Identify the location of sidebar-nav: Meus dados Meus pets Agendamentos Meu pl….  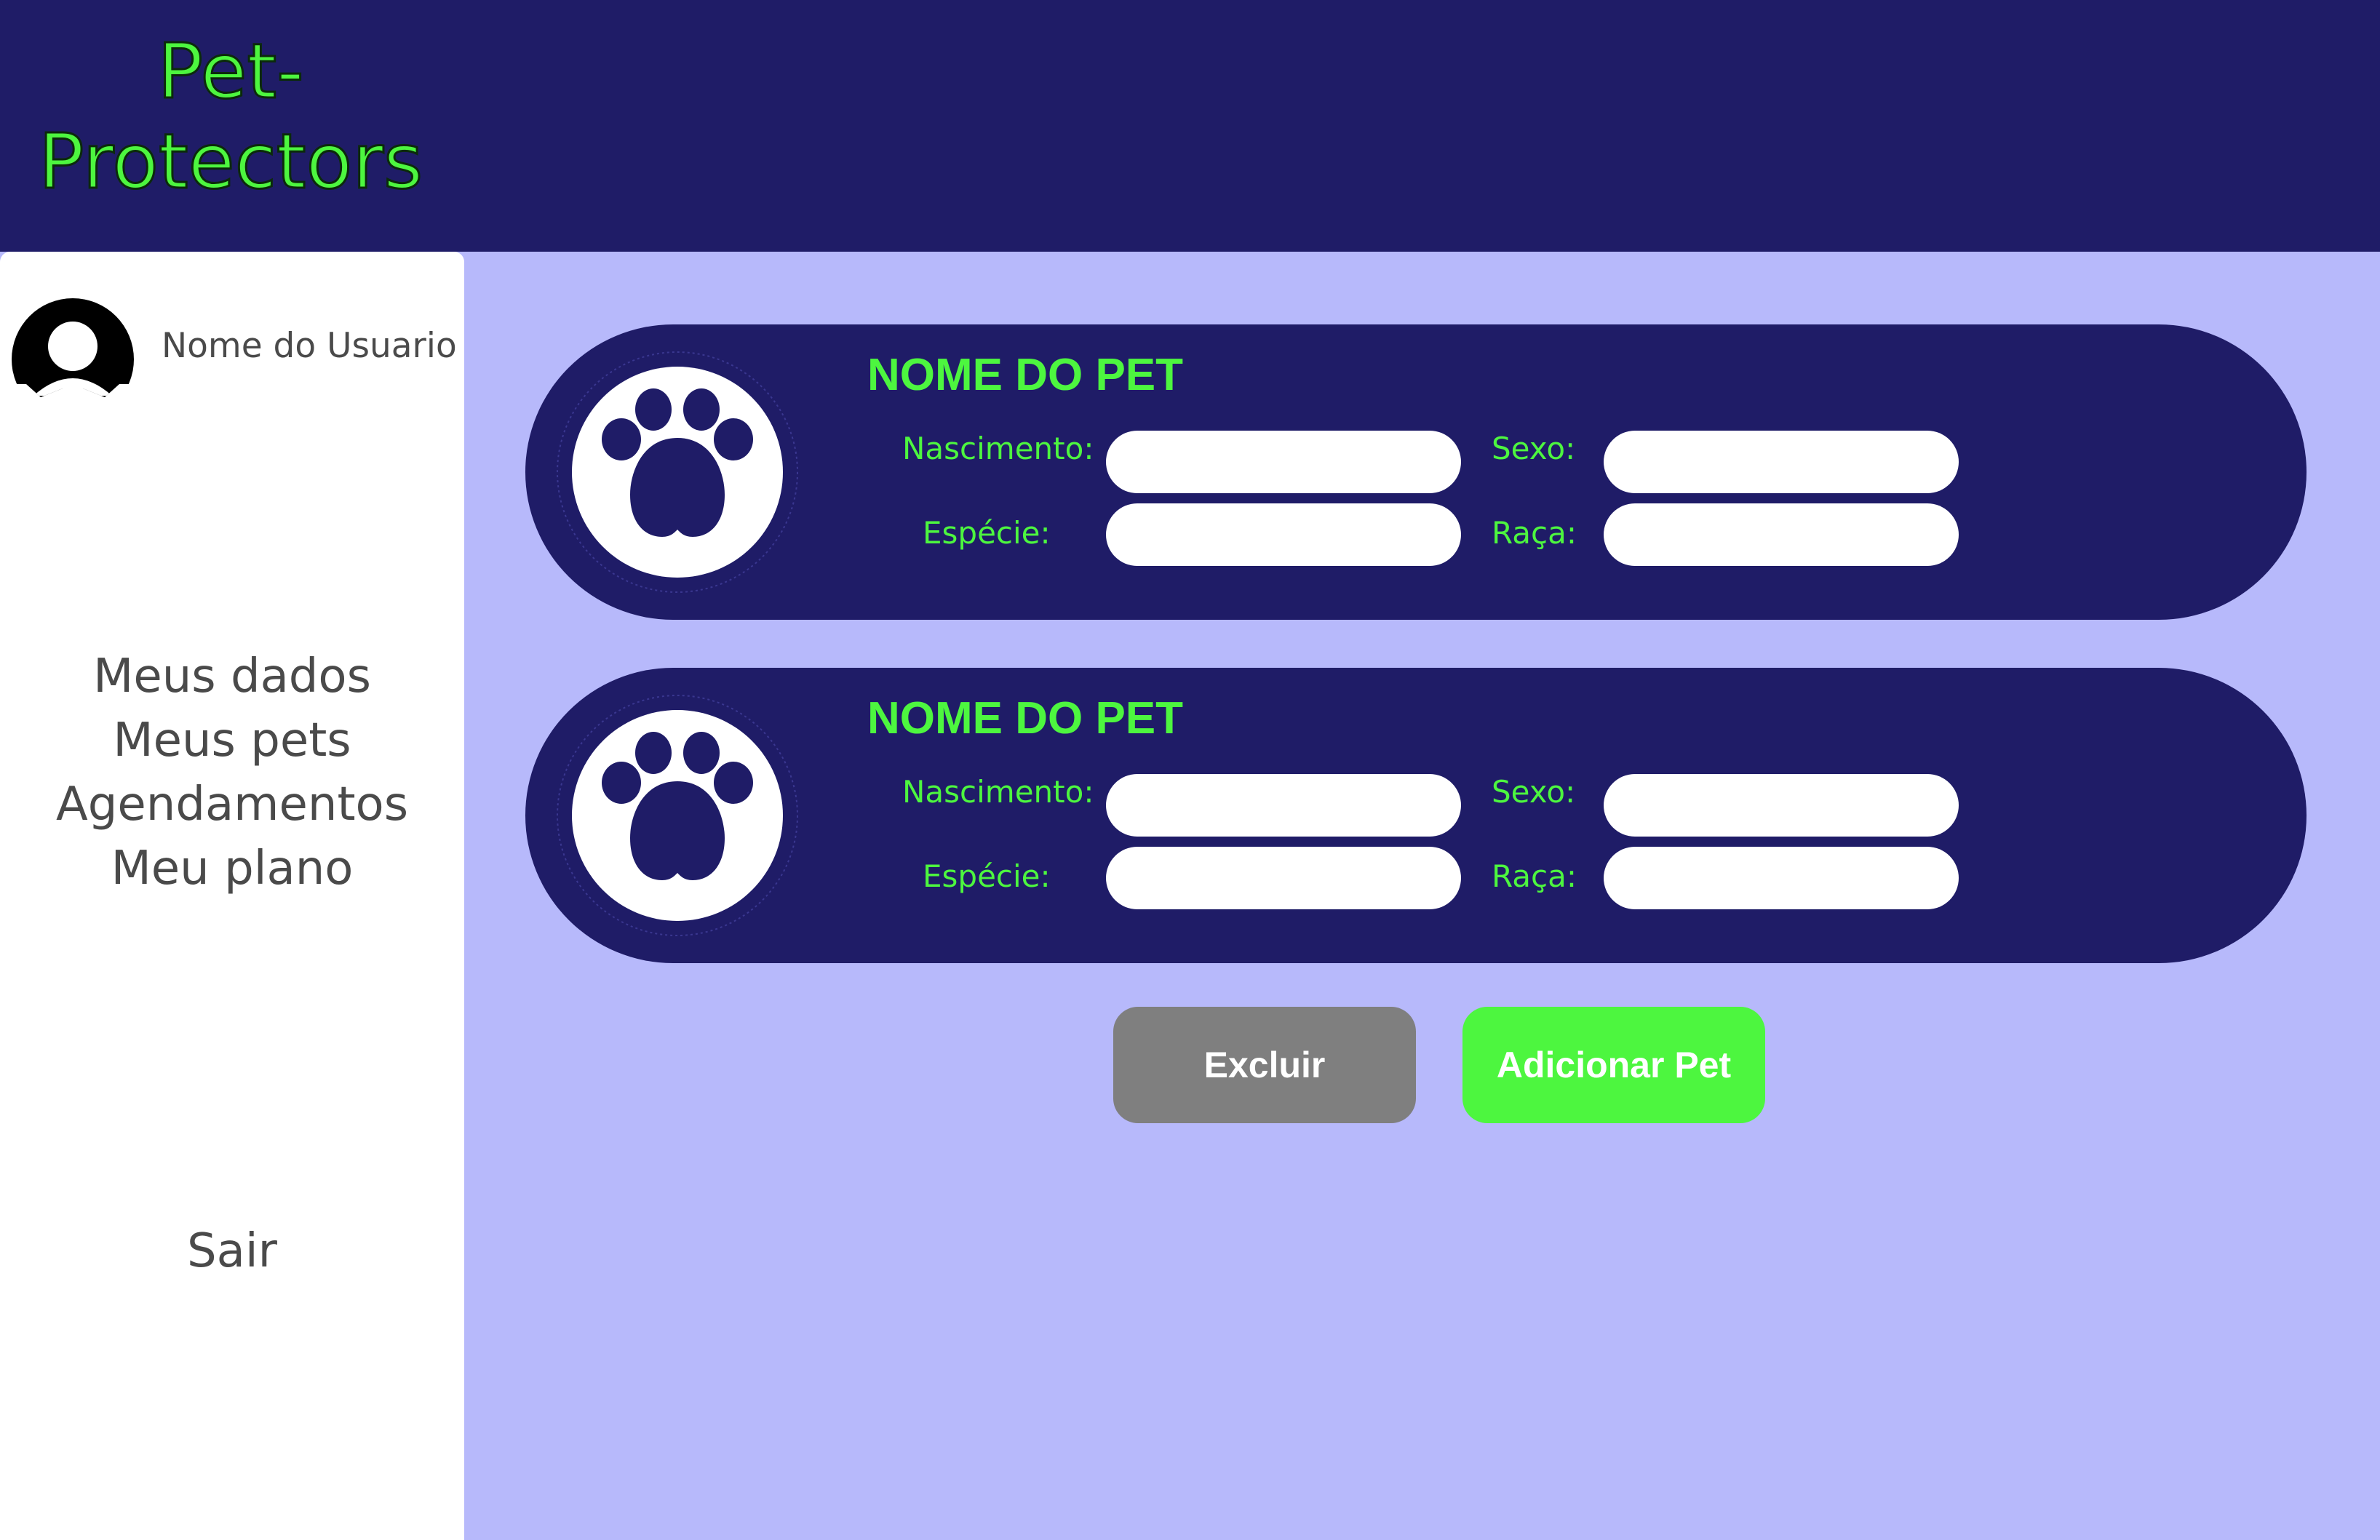
(232, 773).